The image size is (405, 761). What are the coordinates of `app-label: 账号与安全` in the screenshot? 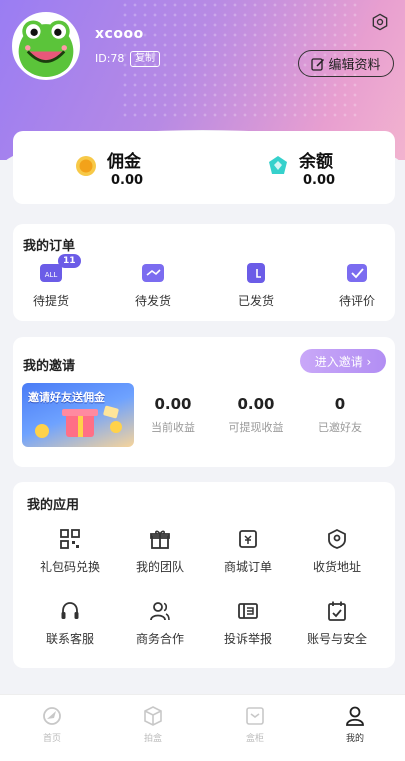 It's located at (336, 639).